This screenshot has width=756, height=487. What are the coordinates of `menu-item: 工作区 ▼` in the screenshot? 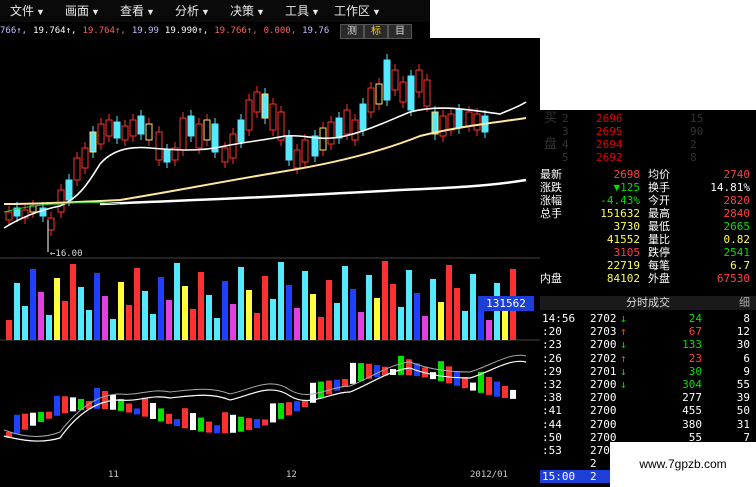 It's located at (357, 11).